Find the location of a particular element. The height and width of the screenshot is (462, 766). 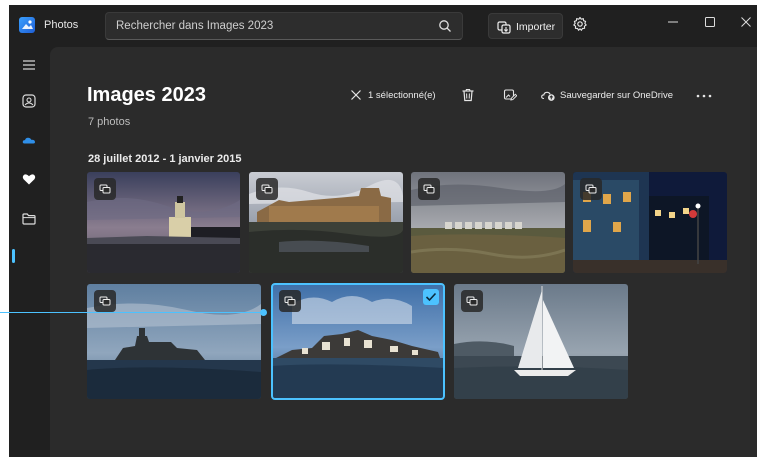

gear-icon is located at coordinates (580, 26).